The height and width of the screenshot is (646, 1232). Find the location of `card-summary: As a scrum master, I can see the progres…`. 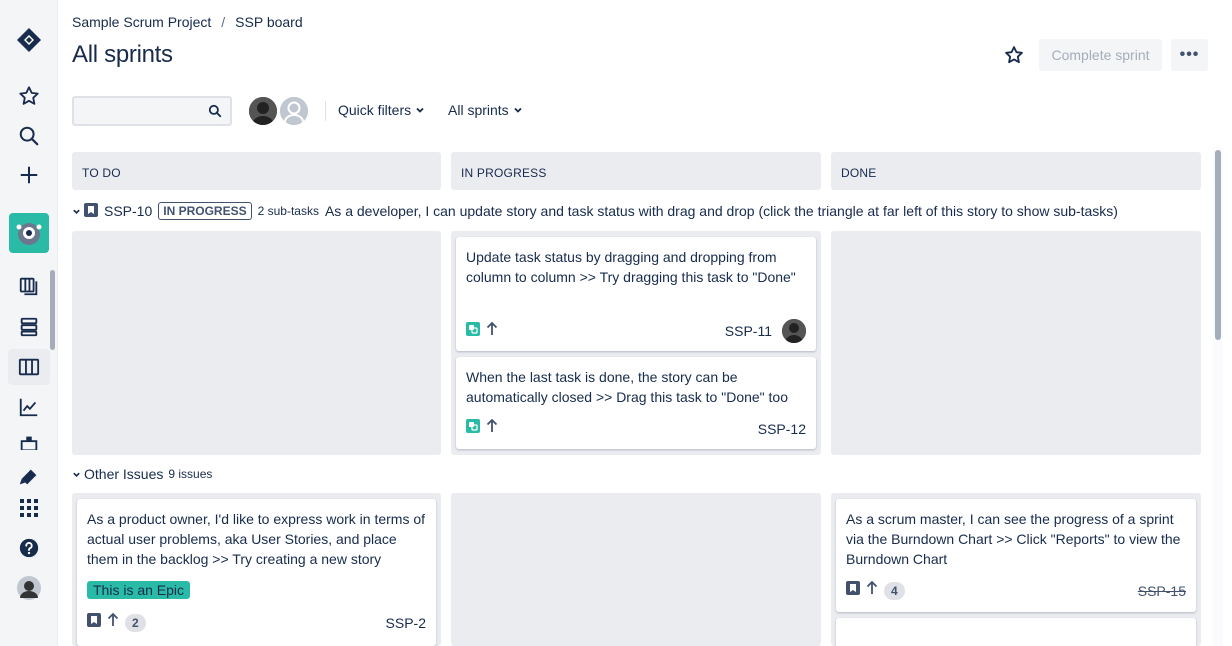

card-summary: As a scrum master, I can see the progres… is located at coordinates (1013, 539).